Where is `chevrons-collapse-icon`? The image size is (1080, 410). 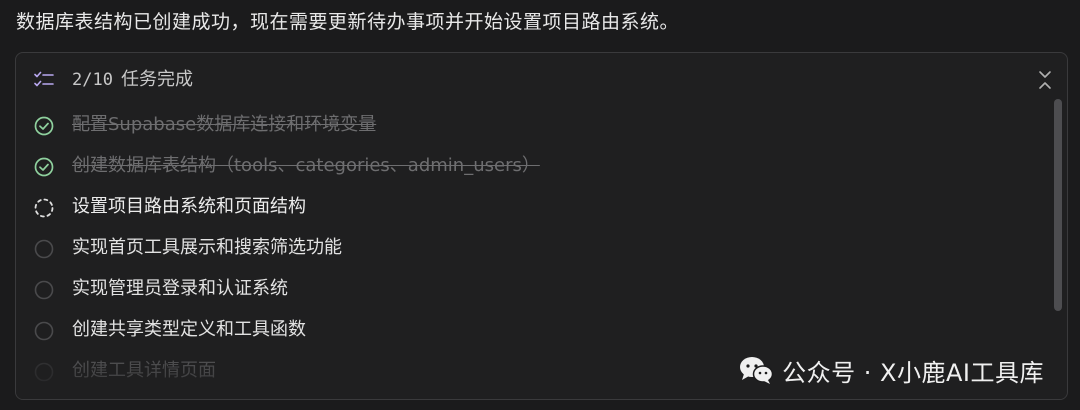
chevrons-collapse-icon is located at coordinates (1045, 80).